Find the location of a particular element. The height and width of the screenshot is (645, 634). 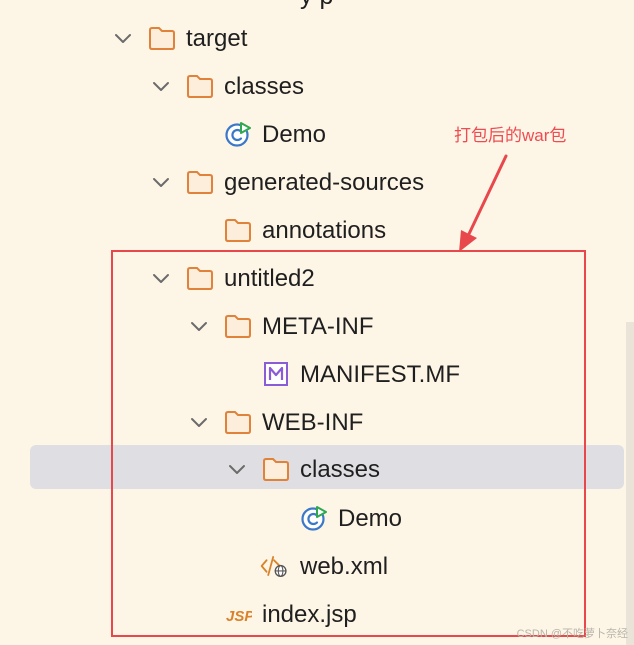

tree-row-annotations: annotations is located at coordinates (317, 230).